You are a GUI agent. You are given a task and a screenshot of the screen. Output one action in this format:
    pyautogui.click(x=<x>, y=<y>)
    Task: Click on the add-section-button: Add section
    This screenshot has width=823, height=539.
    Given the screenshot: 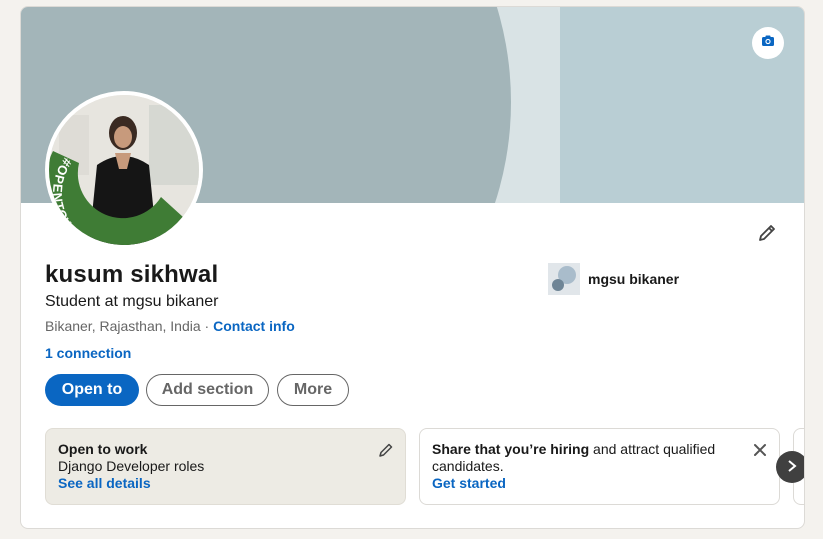 What is the action you would take?
    pyautogui.click(x=207, y=390)
    